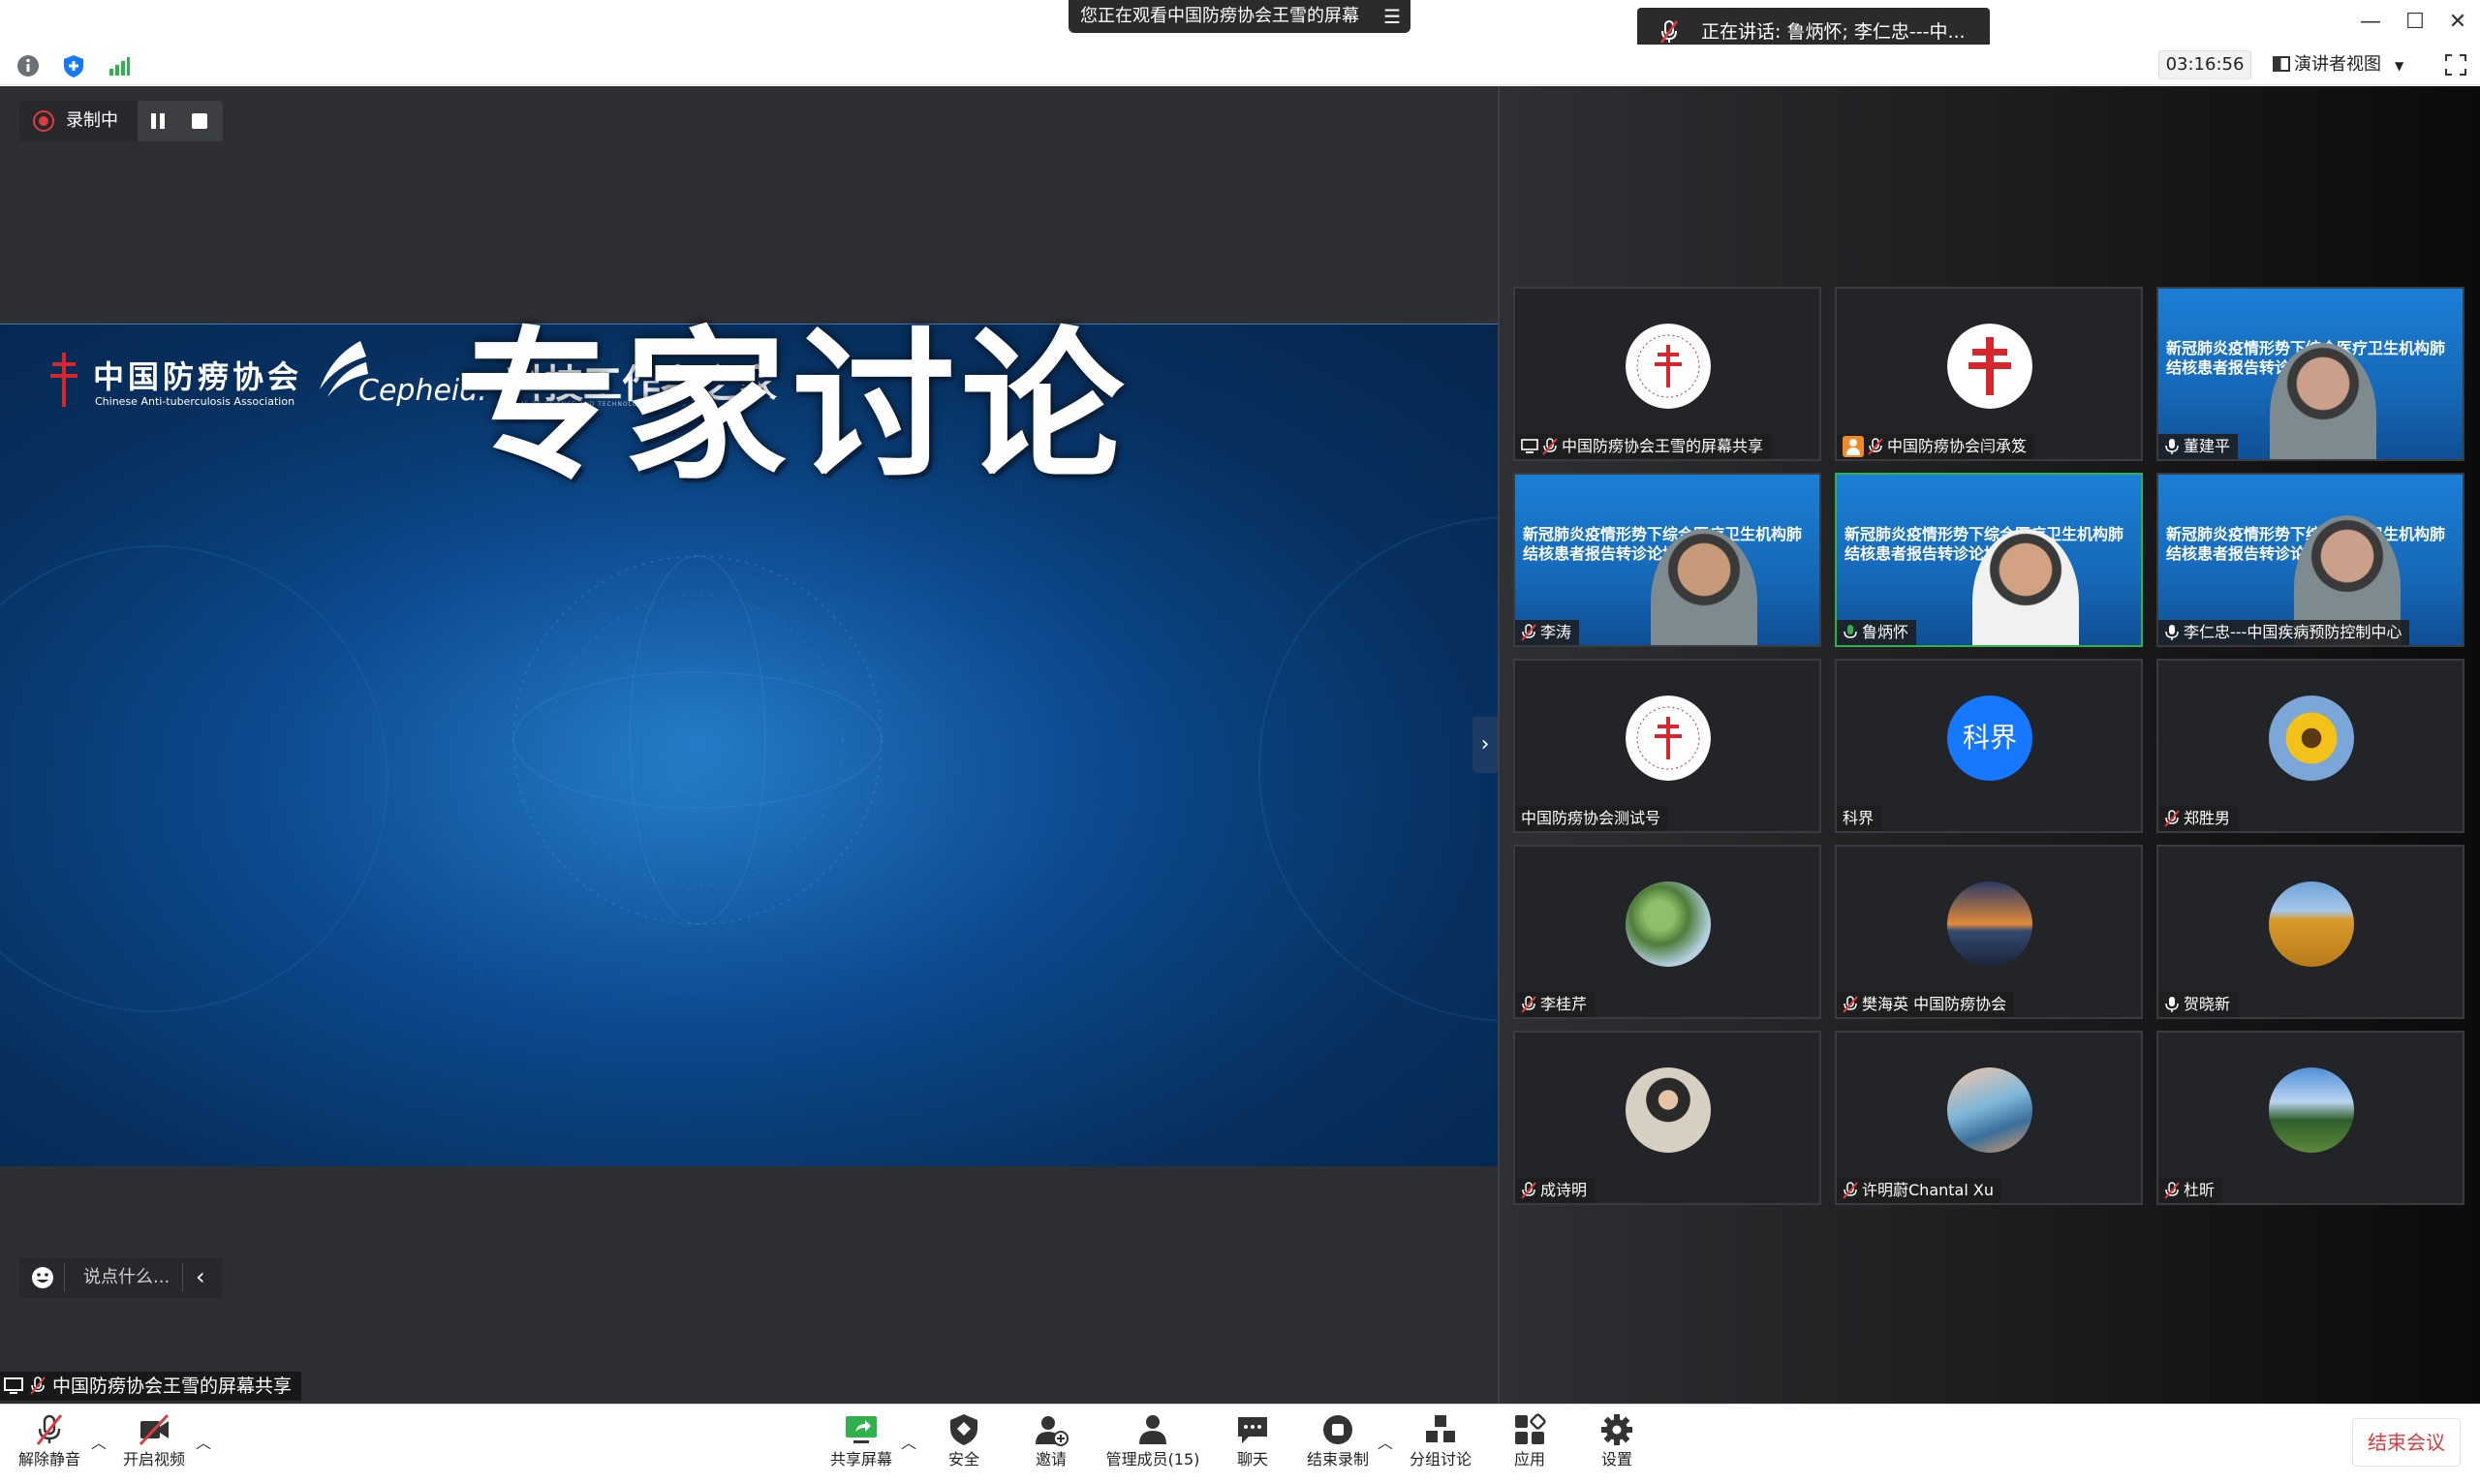 The height and width of the screenshot is (1484, 2480). I want to click on settings-button: 设置, so click(1616, 1440).